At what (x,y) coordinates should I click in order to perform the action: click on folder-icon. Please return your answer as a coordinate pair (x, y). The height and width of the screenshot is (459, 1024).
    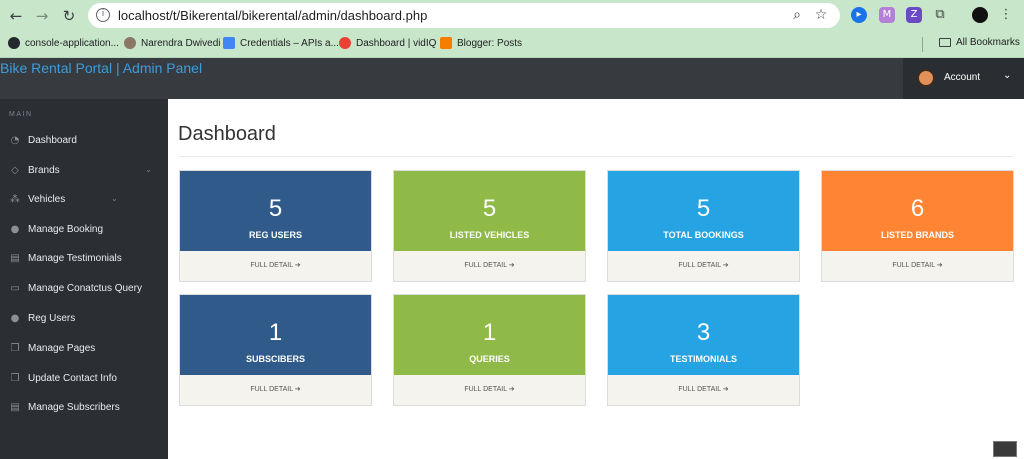
    Looking at the image, I should click on (945, 42).